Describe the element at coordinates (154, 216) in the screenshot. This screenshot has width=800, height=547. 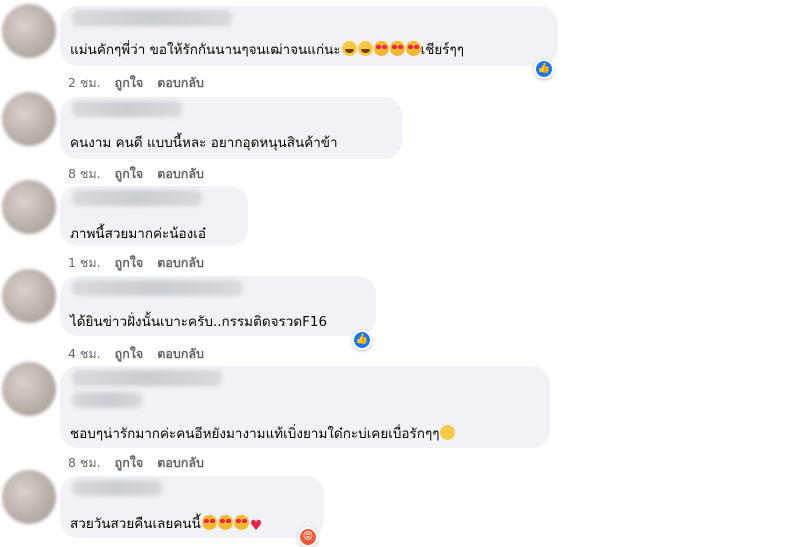
I see `comment-bubble: ภาพนี้สวยมากค่ะน้องเอ๋` at that location.